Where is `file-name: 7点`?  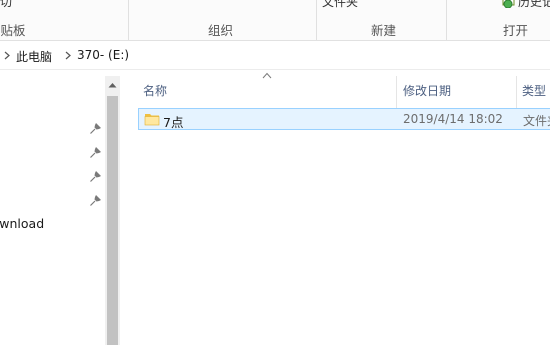
file-name: 7点 is located at coordinates (173, 121).